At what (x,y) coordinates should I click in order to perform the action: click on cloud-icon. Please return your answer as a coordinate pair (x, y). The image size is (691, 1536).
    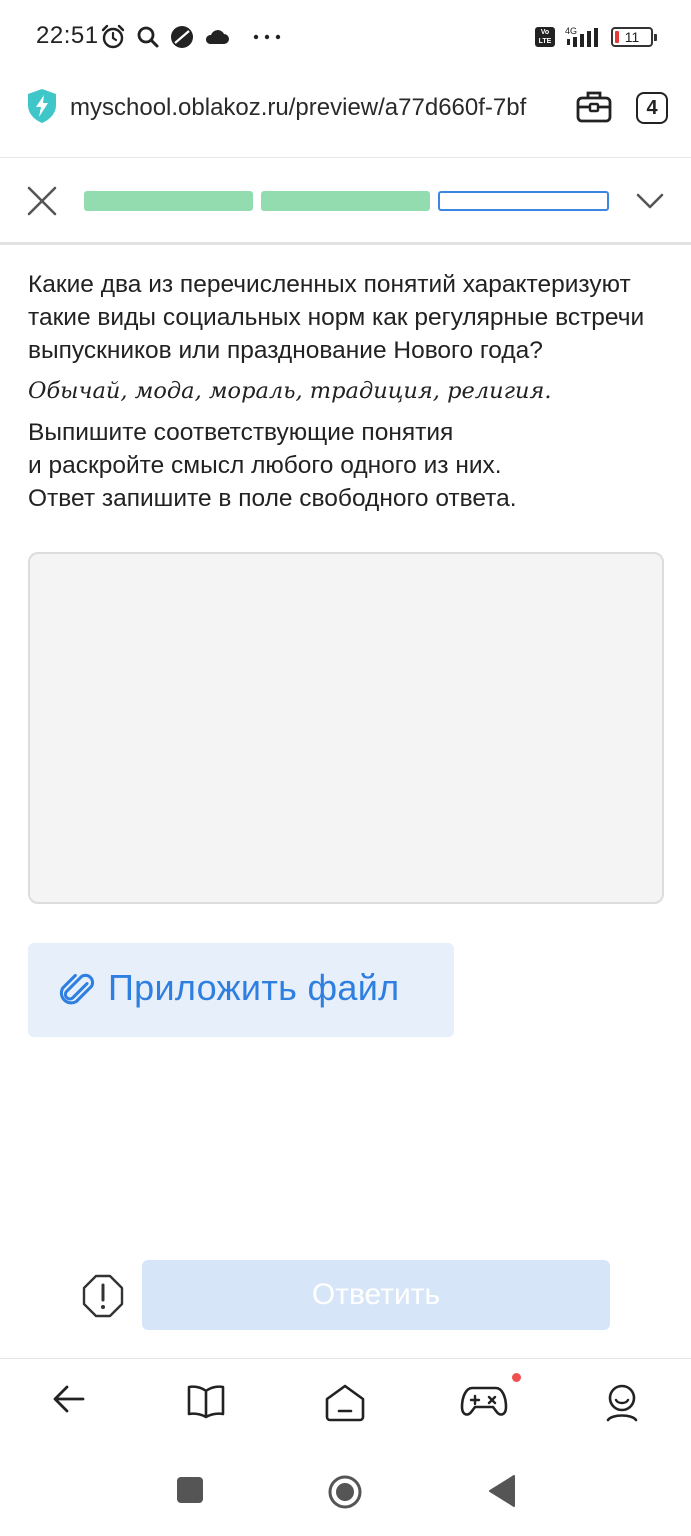
    Looking at the image, I should click on (217, 37).